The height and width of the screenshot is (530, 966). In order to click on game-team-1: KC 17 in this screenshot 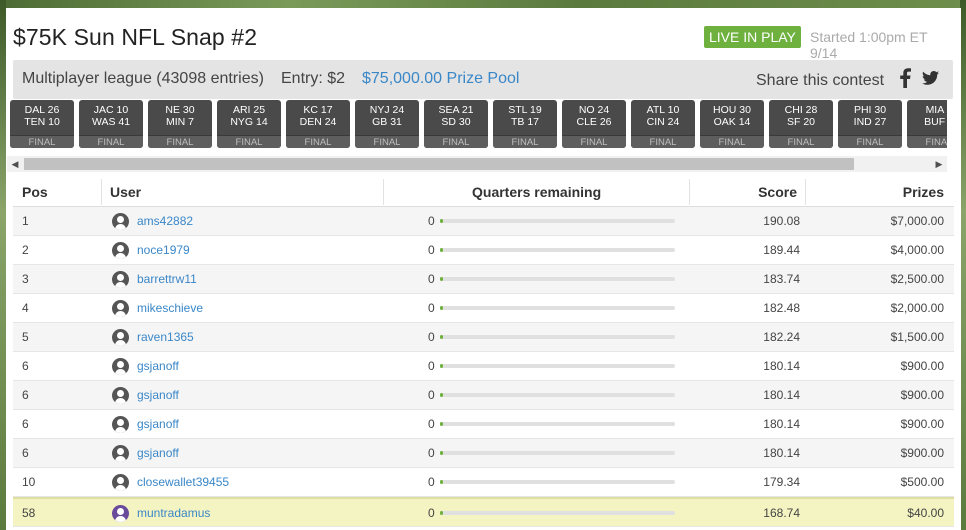, I will do `click(318, 110)`.